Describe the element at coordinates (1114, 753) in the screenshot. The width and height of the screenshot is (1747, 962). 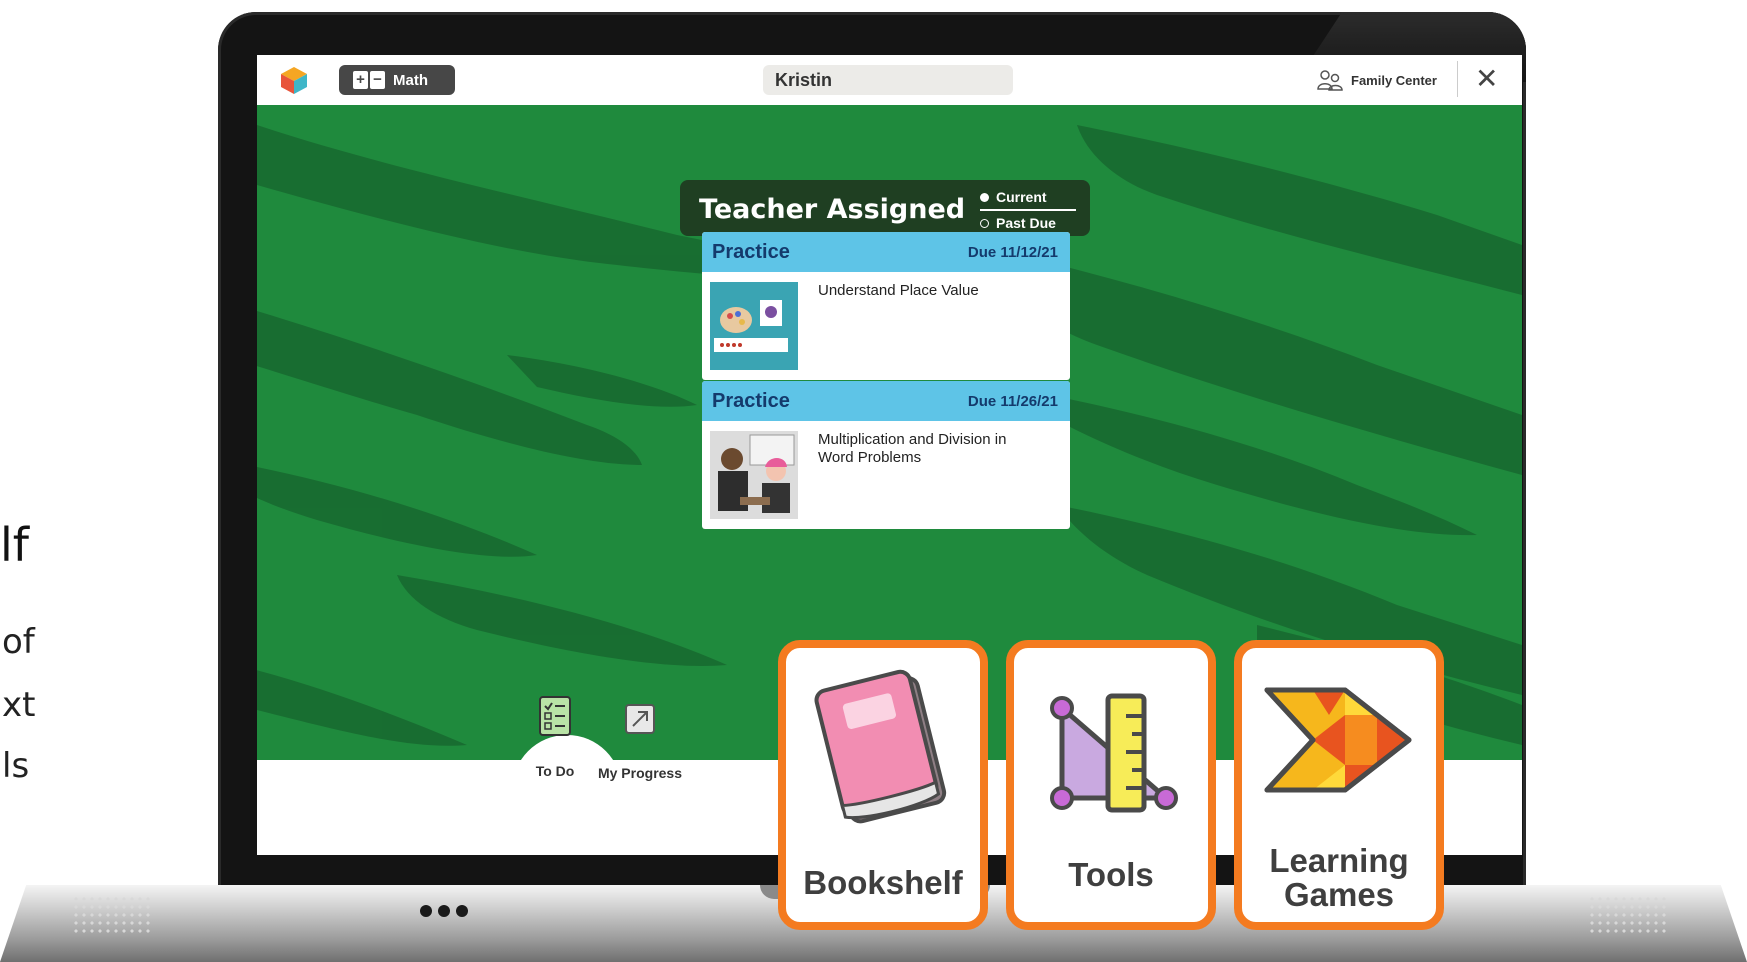
I see `ruler-triangle-icon` at that location.